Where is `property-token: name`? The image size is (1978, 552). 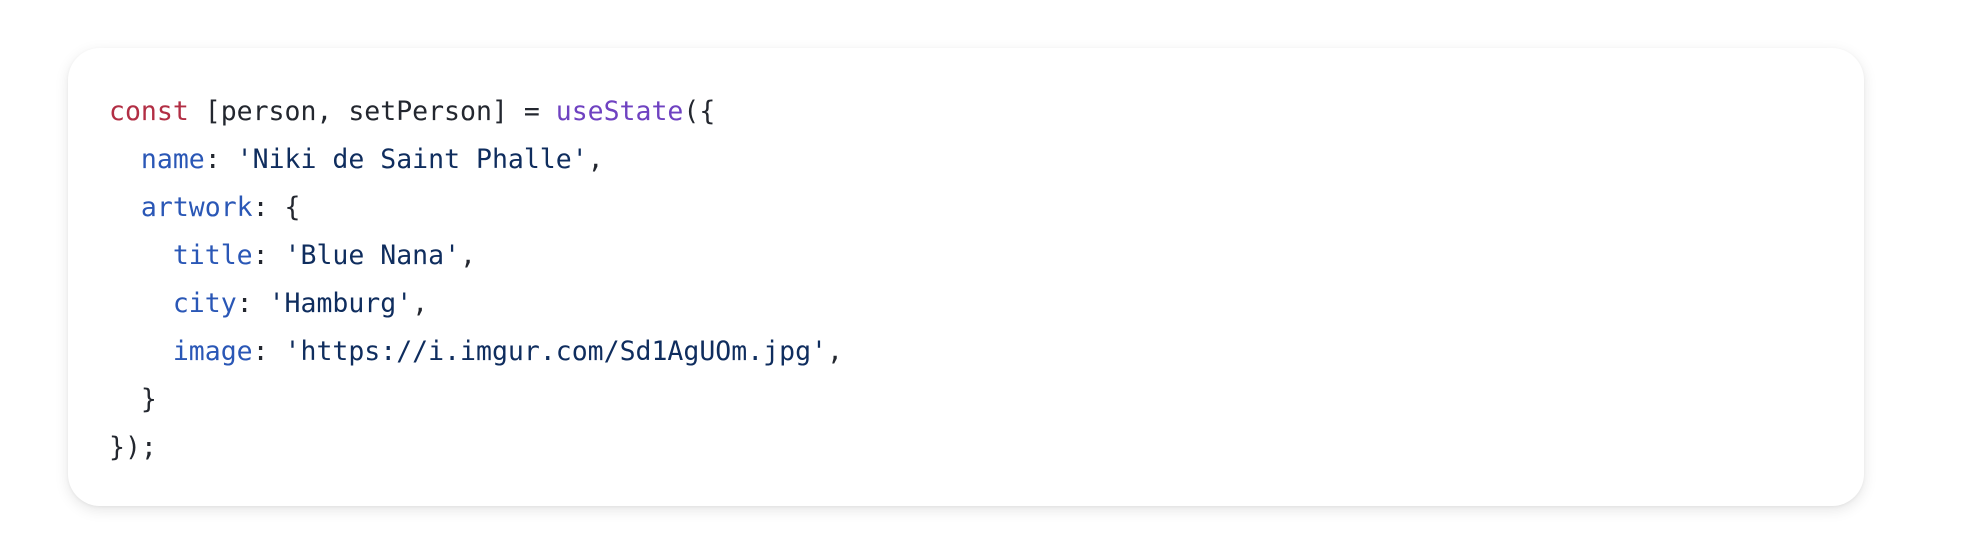 property-token: name is located at coordinates (172, 159).